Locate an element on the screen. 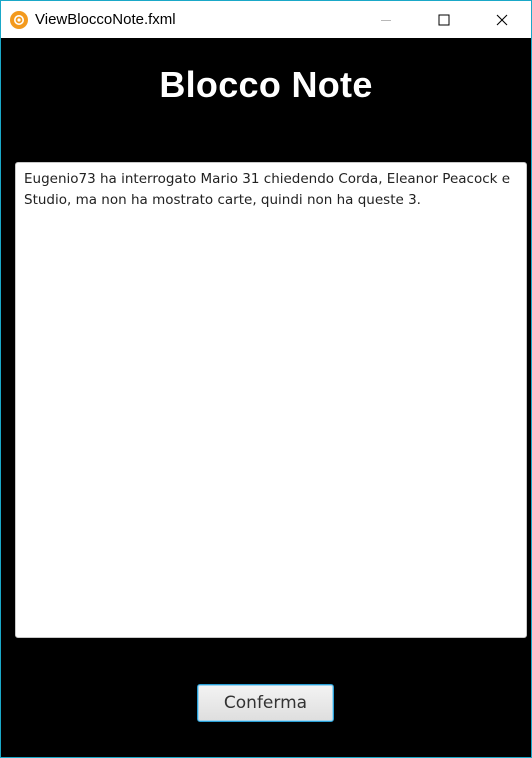 The image size is (532, 758). window-controls is located at coordinates (444, 19).